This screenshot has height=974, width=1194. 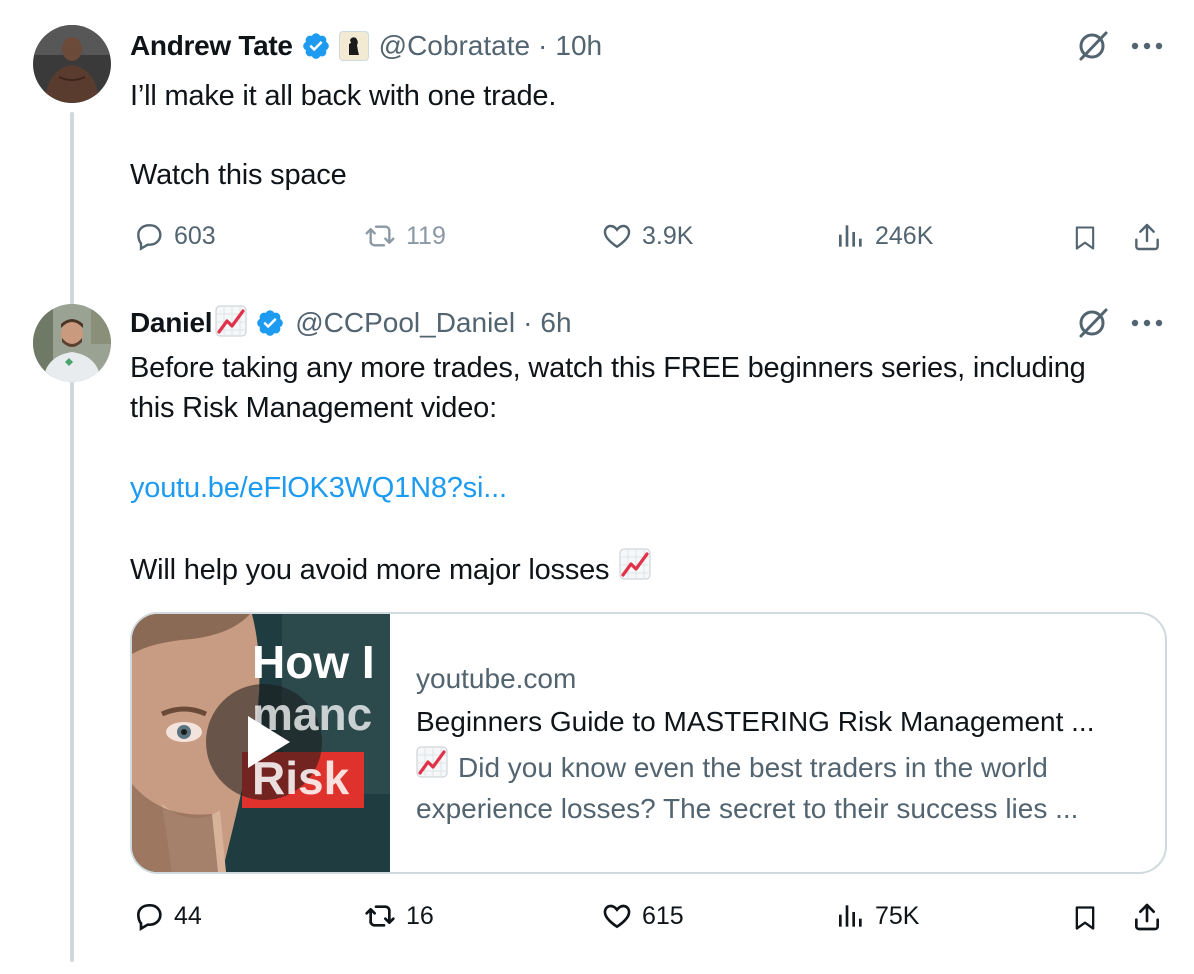 I want to click on like-button: 3.9K, so click(x=646, y=236).